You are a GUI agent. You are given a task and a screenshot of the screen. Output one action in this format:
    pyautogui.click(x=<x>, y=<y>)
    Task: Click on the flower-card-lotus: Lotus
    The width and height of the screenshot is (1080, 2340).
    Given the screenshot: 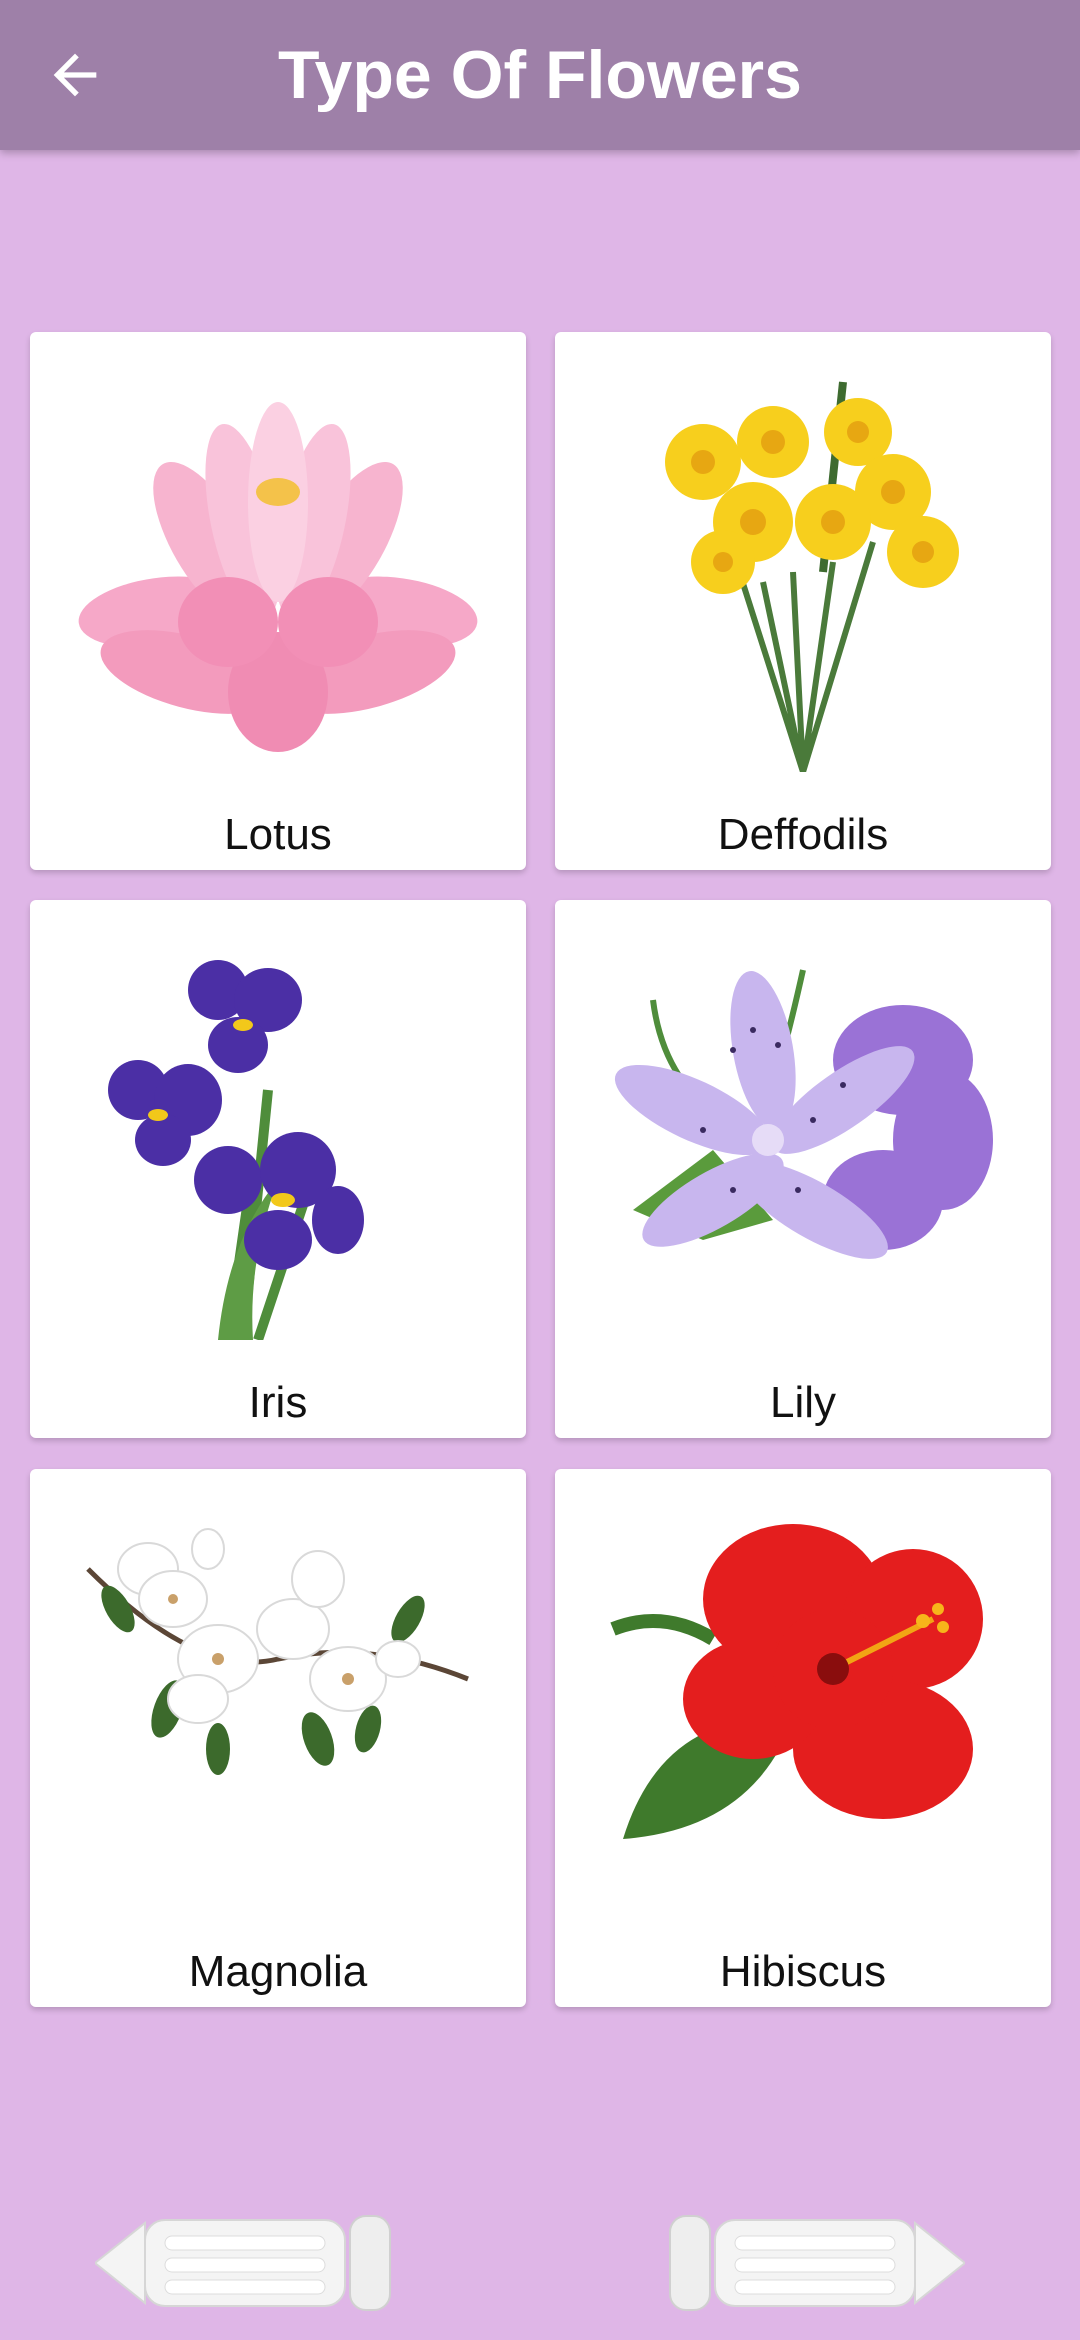 What is the action you would take?
    pyautogui.click(x=278, y=601)
    